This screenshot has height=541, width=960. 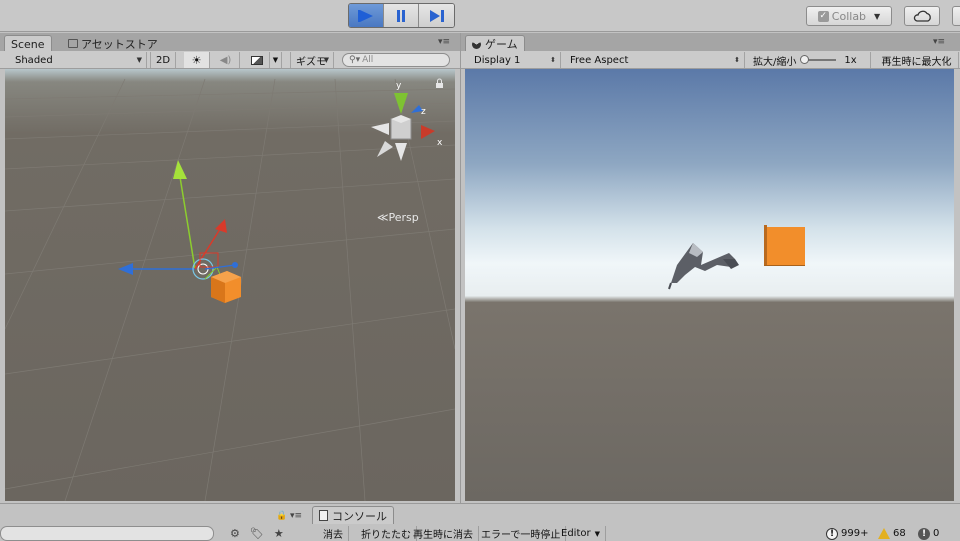 I want to click on maximize-on-play-button: 再生時に最大化, so click(x=917, y=60).